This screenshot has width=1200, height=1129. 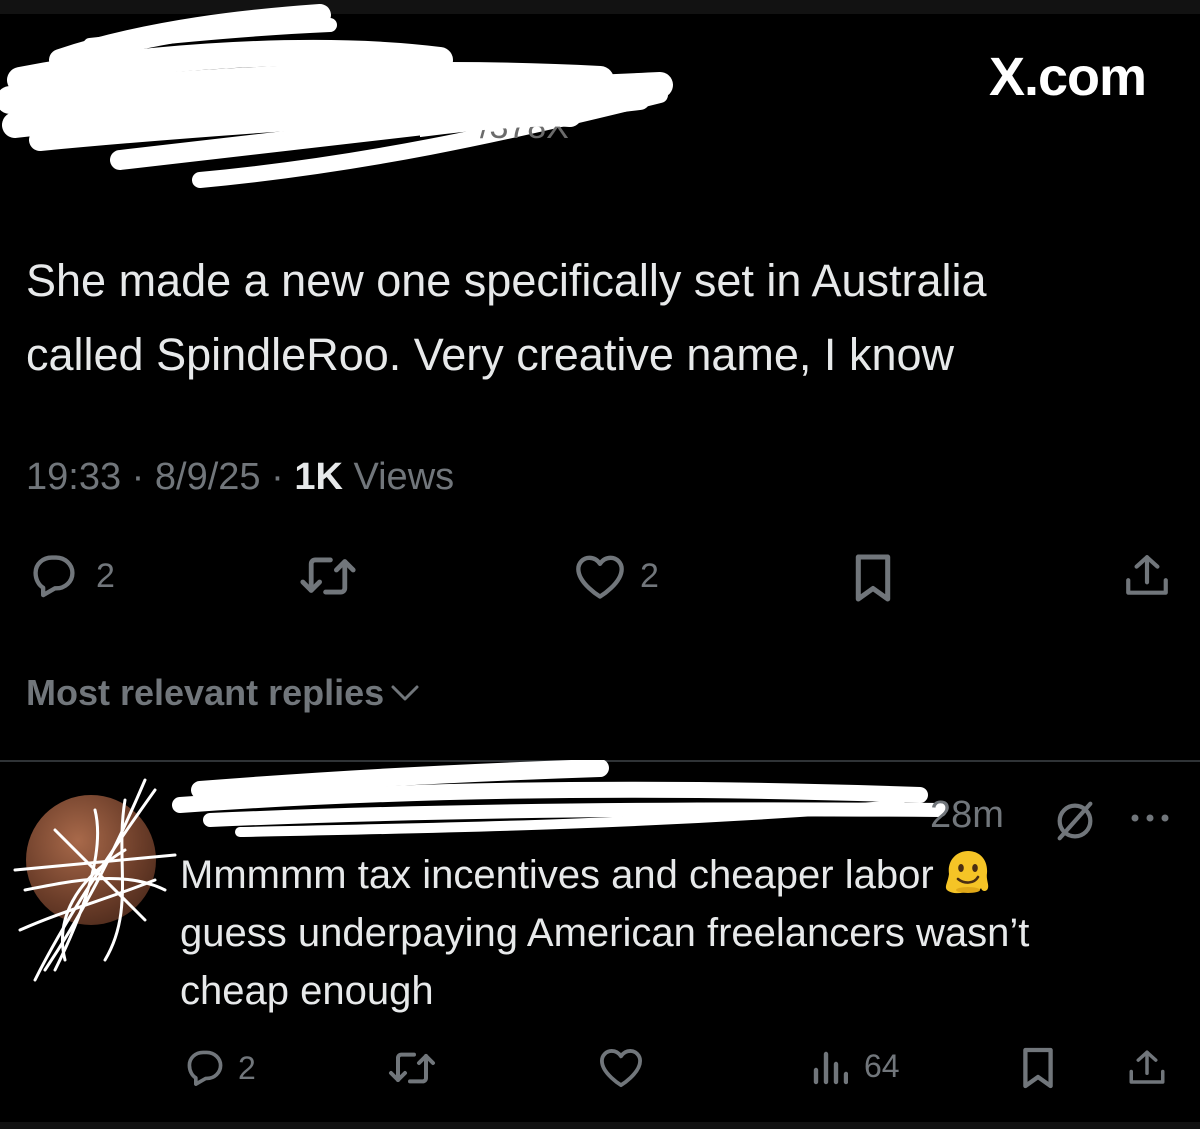 What do you see at coordinates (882, 1065) in the screenshot?
I see `reply-views-count: 64` at bounding box center [882, 1065].